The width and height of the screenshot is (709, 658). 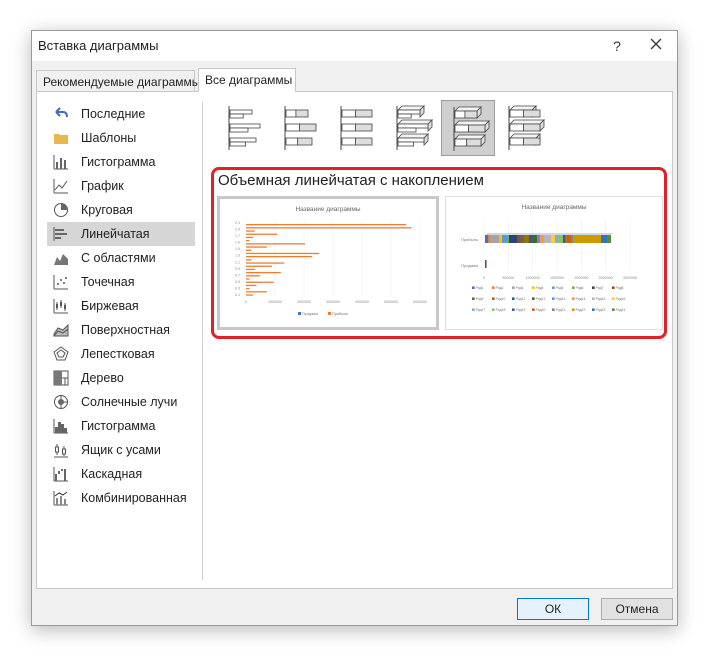 What do you see at coordinates (561, 310) in the screenshot?
I see `preview-2-legend-label: Ряд21` at bounding box center [561, 310].